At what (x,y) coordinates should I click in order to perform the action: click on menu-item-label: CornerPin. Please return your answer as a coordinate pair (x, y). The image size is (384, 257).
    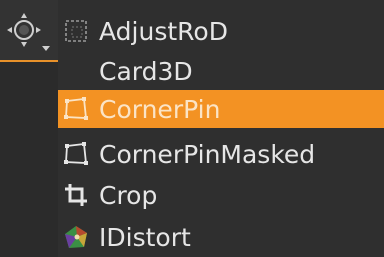
    Looking at the image, I should click on (160, 109).